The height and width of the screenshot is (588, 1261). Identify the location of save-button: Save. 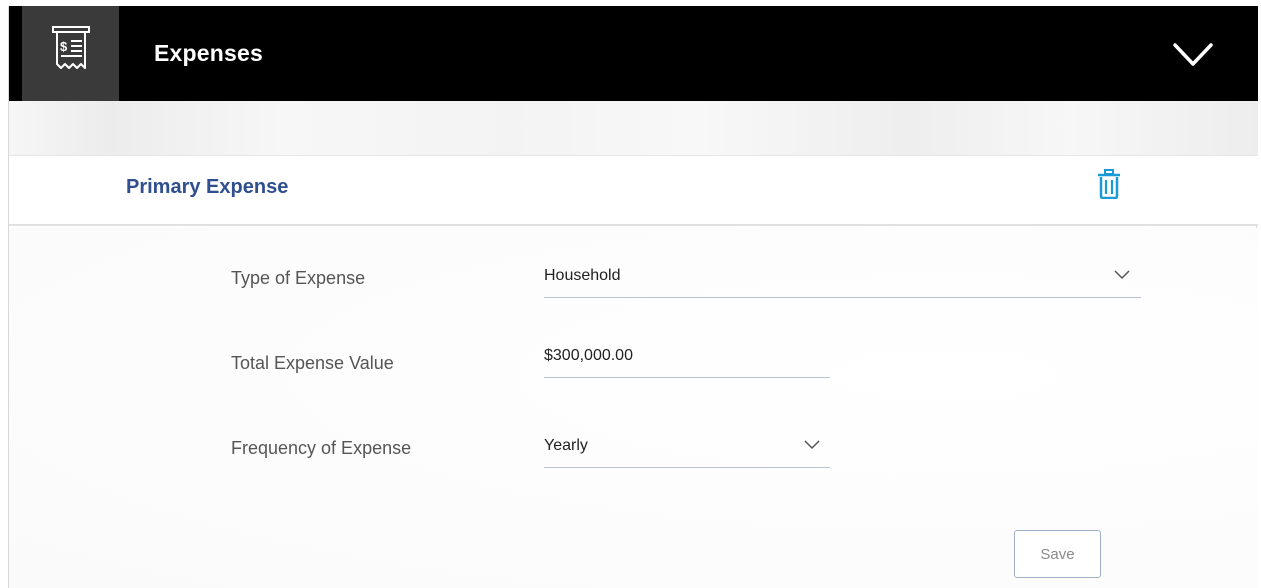
(1057, 554).